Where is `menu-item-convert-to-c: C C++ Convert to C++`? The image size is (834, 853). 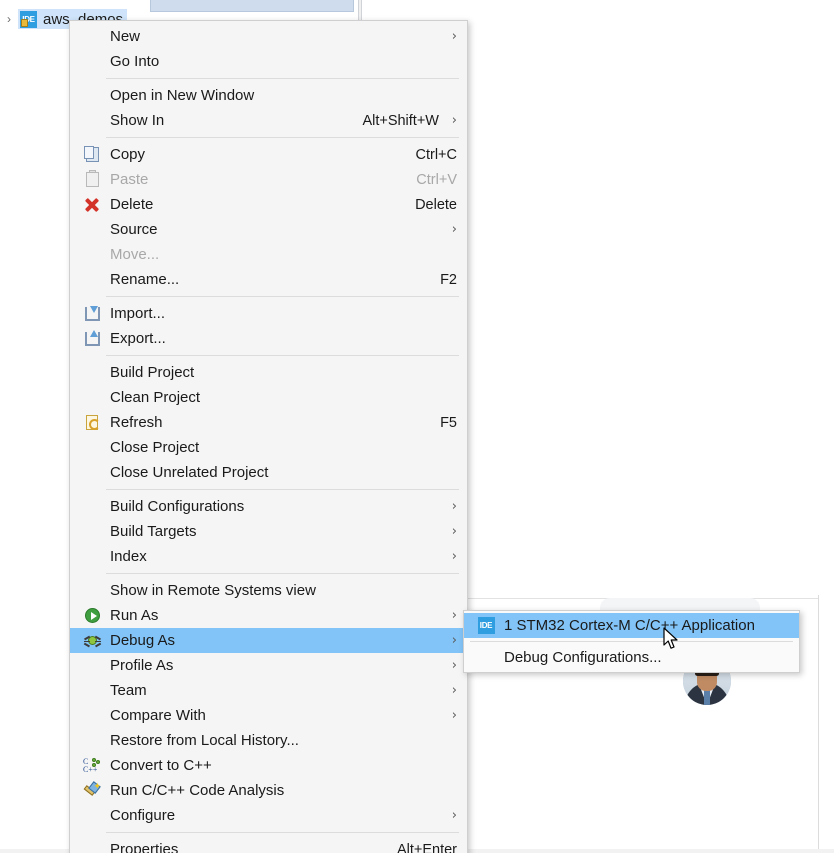 menu-item-convert-to-c: C C++ Convert to C++ is located at coordinates (268, 765).